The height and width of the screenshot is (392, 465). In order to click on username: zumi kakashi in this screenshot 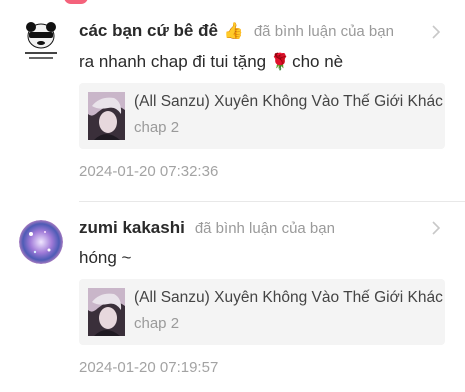, I will do `click(132, 228)`.